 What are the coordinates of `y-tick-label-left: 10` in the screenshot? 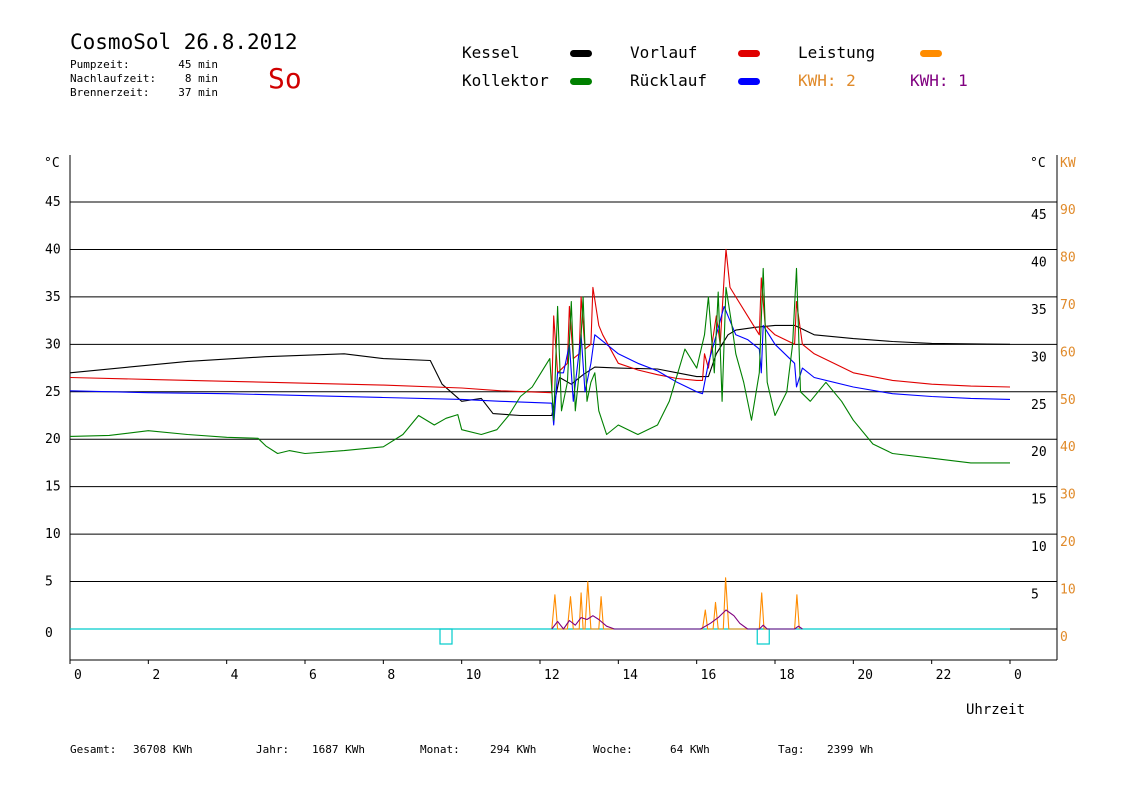 It's located at (53, 534).